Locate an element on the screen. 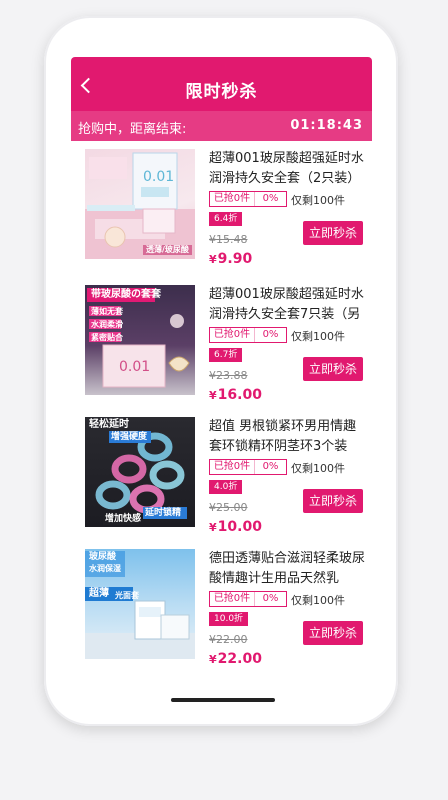  countdown-bar: 抢购中，距离结束: 01:18:43 is located at coordinates (221, 126).